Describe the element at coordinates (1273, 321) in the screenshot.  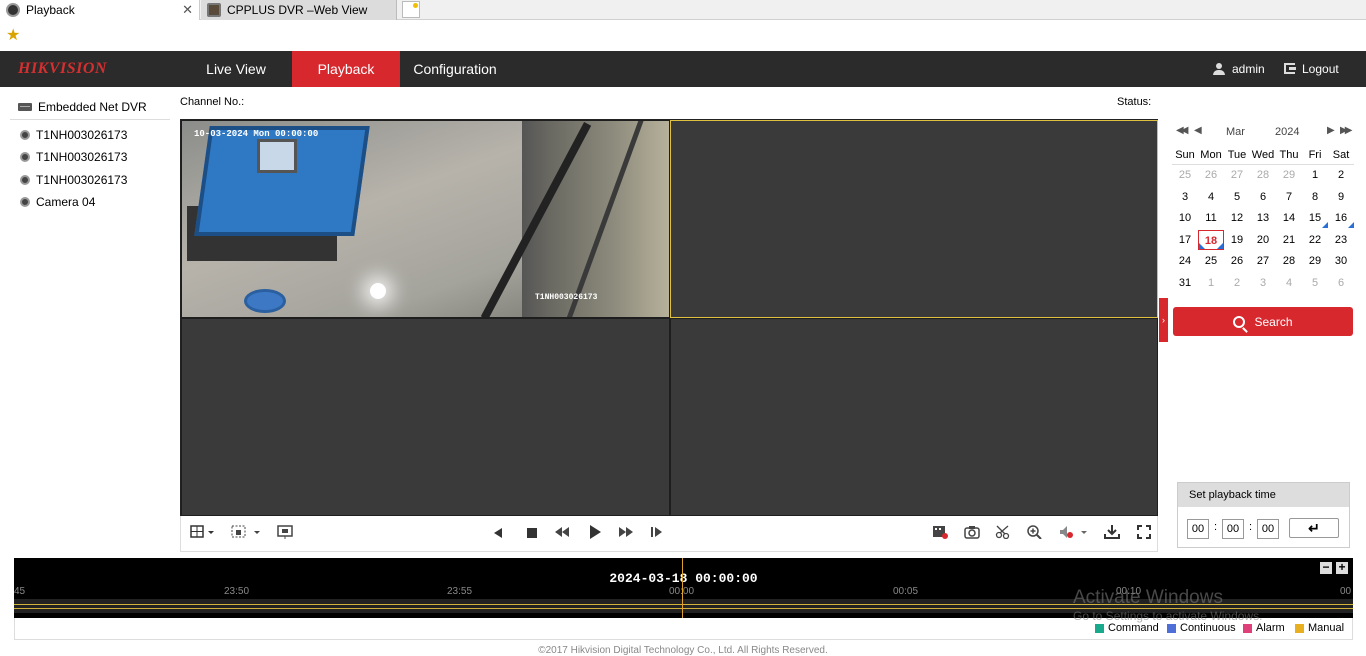
I see `search-label: Search` at that location.